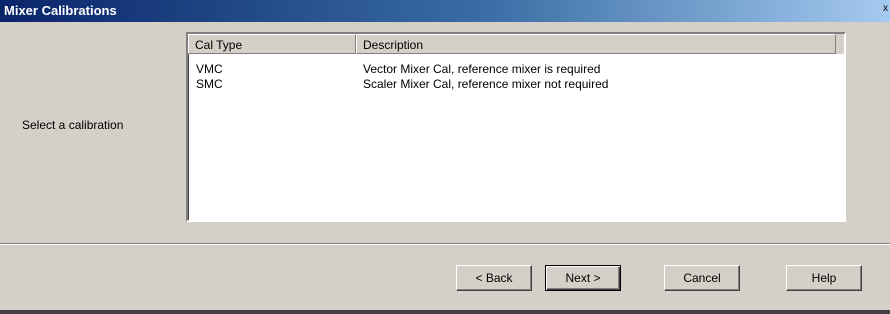 This screenshot has width=890, height=314. Describe the element at coordinates (445, 244) in the screenshot. I see `separator` at that location.